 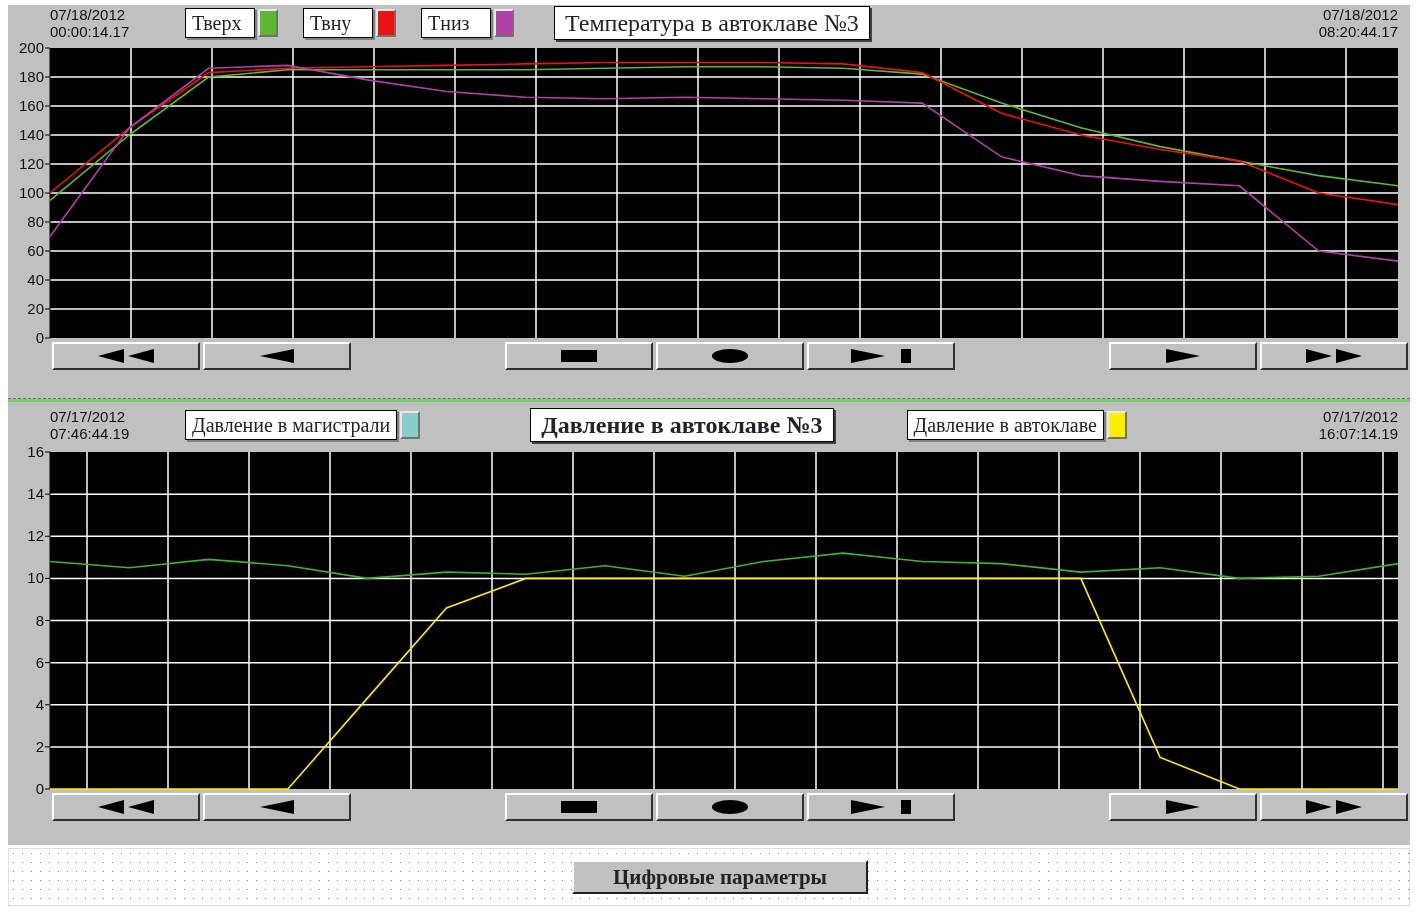 What do you see at coordinates (31, 192) in the screenshot?
I see `axis-tick-label: 100` at bounding box center [31, 192].